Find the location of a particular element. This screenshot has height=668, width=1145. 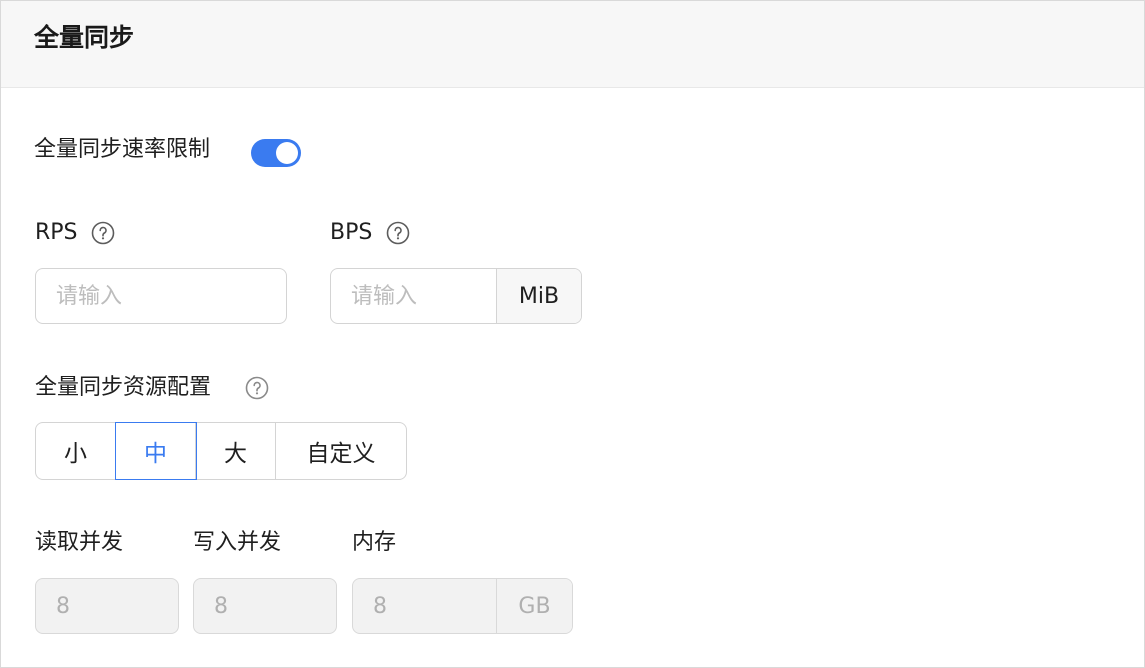

bps-unit: MiB is located at coordinates (538, 296).